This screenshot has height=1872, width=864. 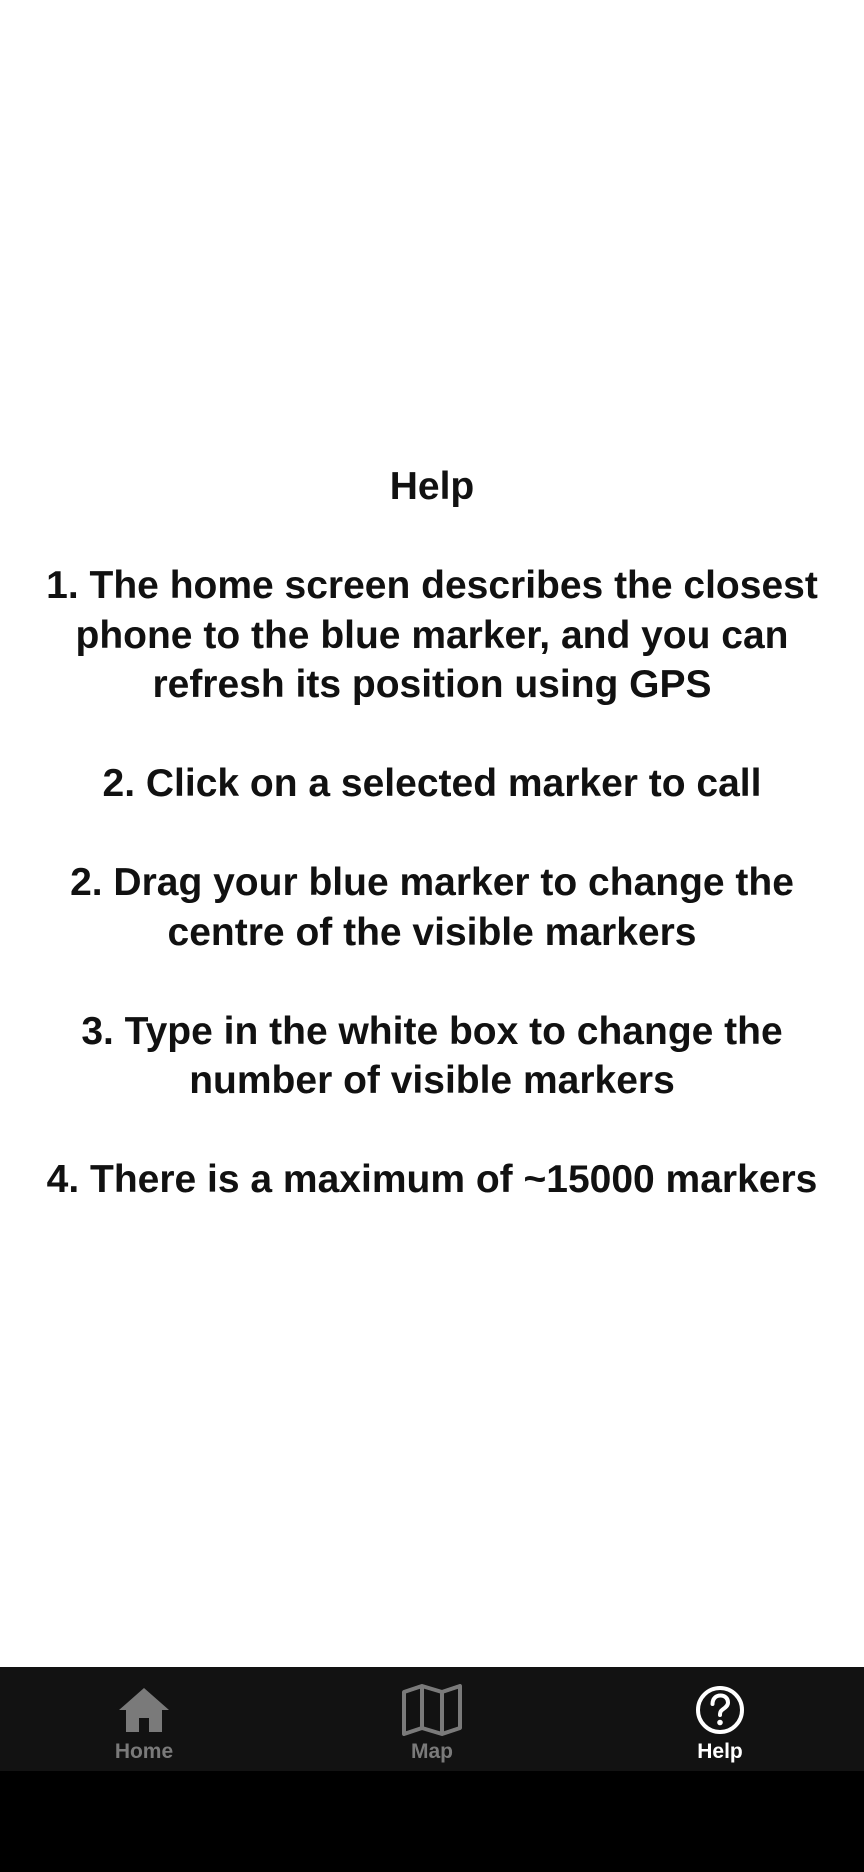 What do you see at coordinates (720, 1751) in the screenshot?
I see `tab-help-label: Help` at bounding box center [720, 1751].